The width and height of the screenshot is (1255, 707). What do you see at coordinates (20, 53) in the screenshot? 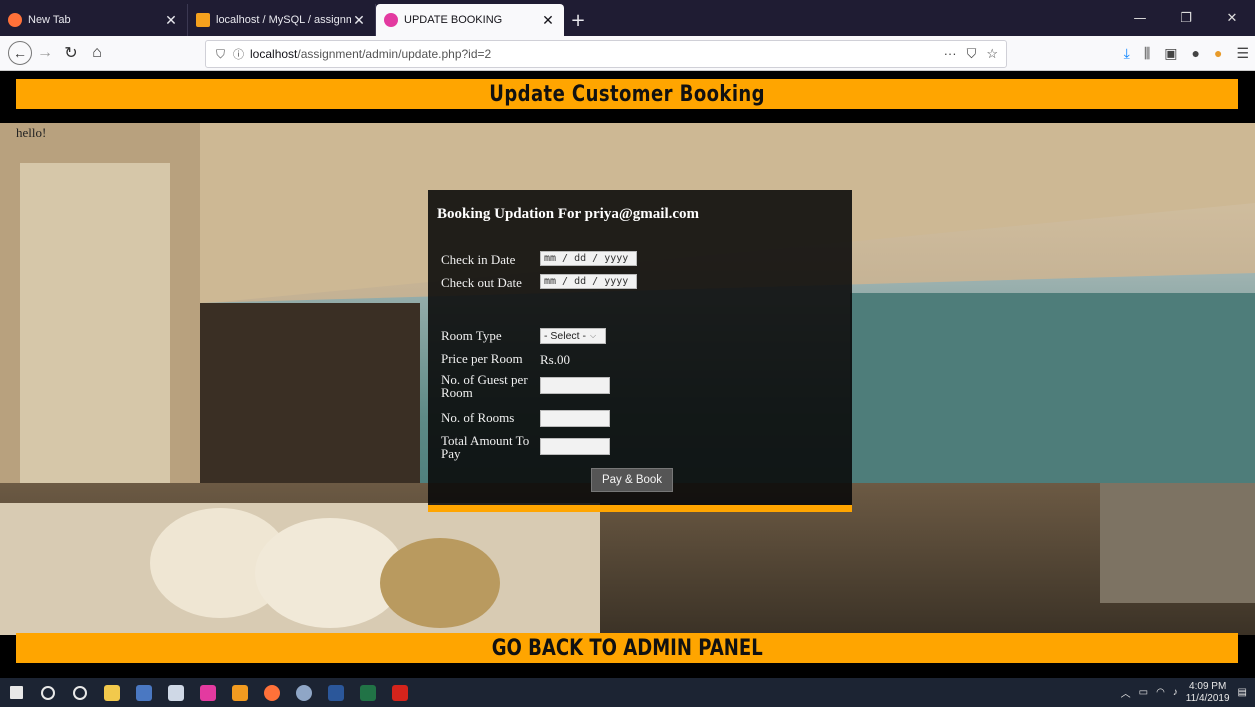
I see `back-arrow-icon: ←` at bounding box center [20, 53].